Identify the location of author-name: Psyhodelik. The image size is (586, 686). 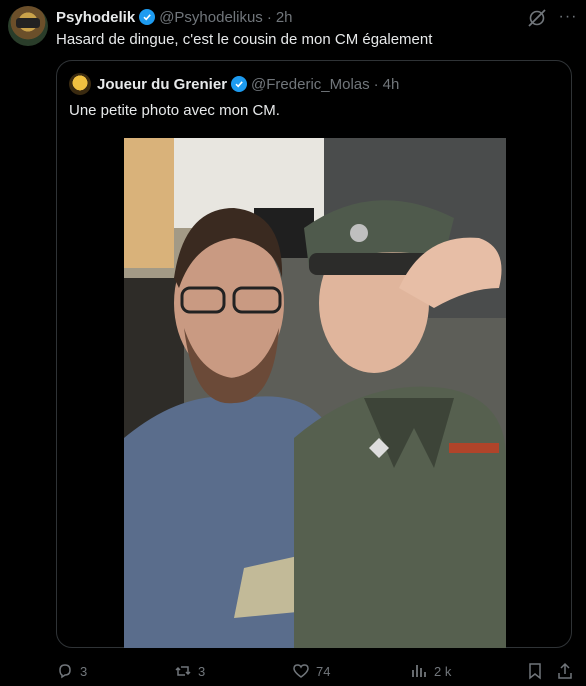
(95, 17).